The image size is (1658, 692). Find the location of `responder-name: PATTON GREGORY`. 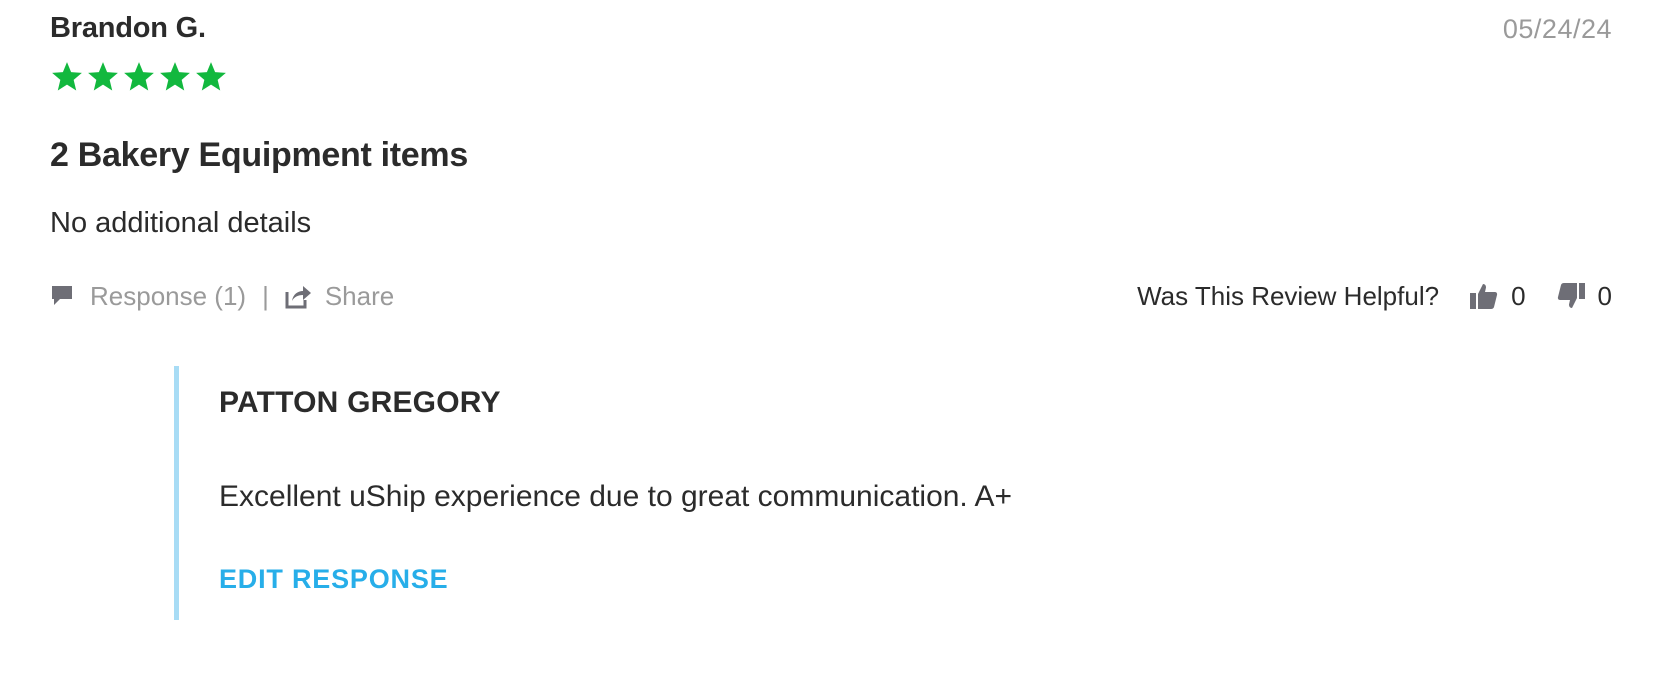

responder-name: PATTON GREGORY is located at coordinates (360, 402).